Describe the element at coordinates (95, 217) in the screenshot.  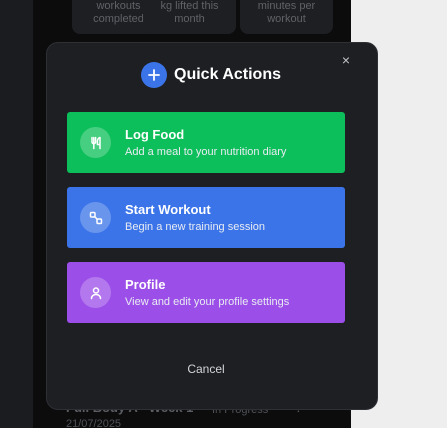
I see `dumbbell-icon` at that location.